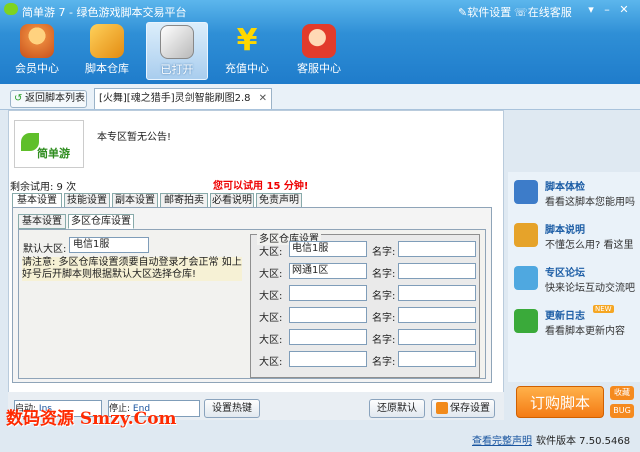 The height and width of the screenshot is (452, 640). I want to click on tab-dungeon-settings: 副本设置, so click(135, 200).